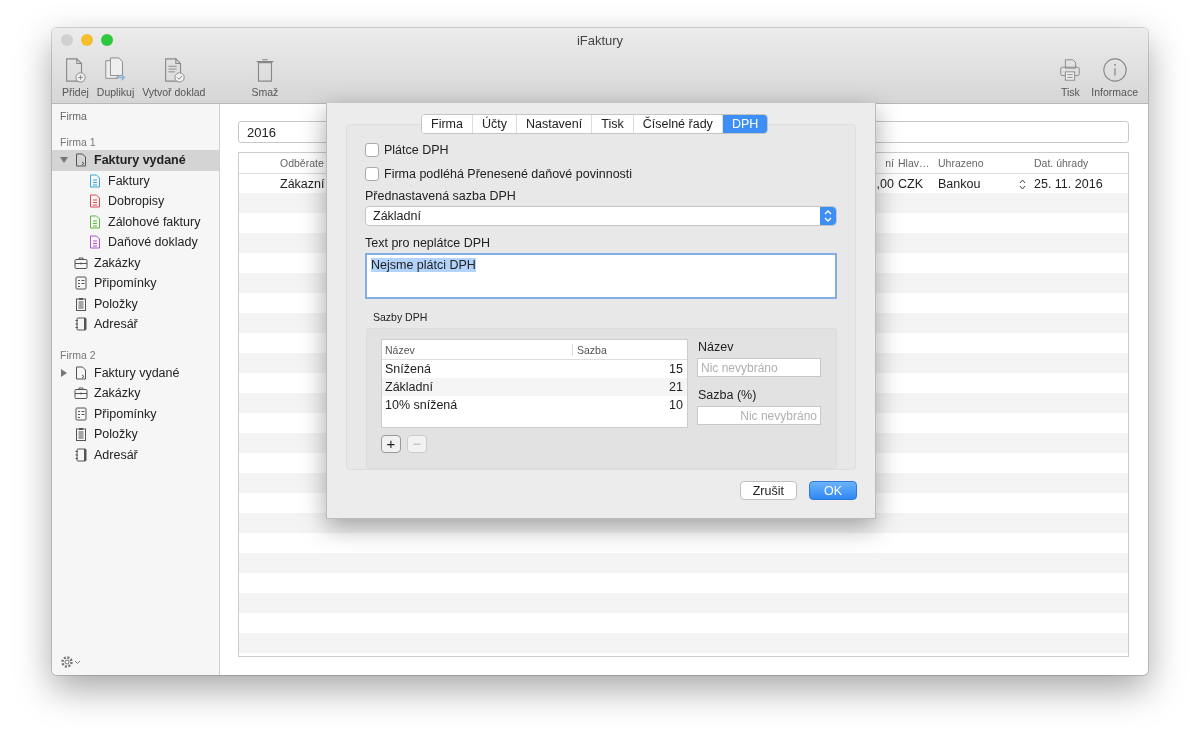  What do you see at coordinates (301, 163) in the screenshot?
I see `column-header: Odběrate` at bounding box center [301, 163].